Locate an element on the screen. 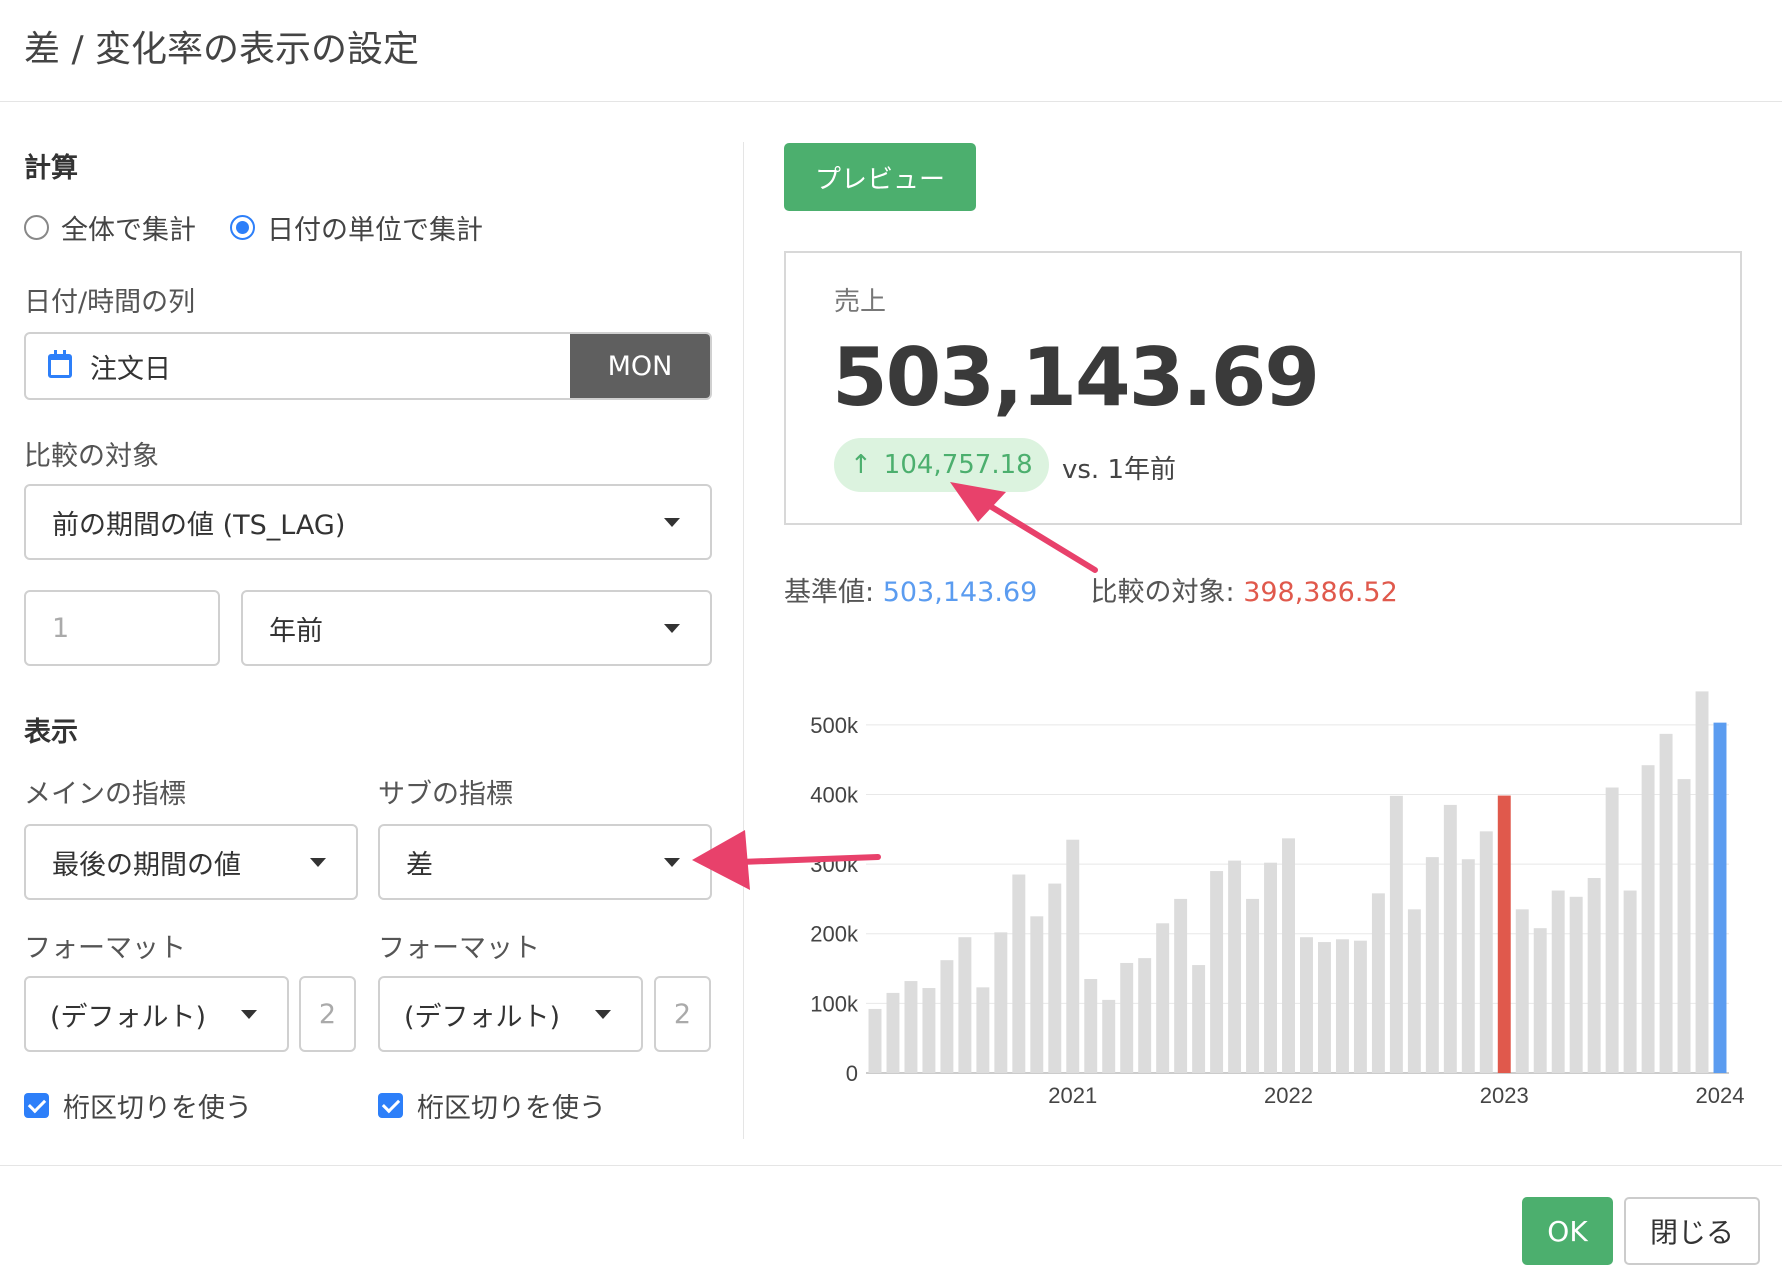  sub-metric-label: サブの指標 is located at coordinates (445, 794).